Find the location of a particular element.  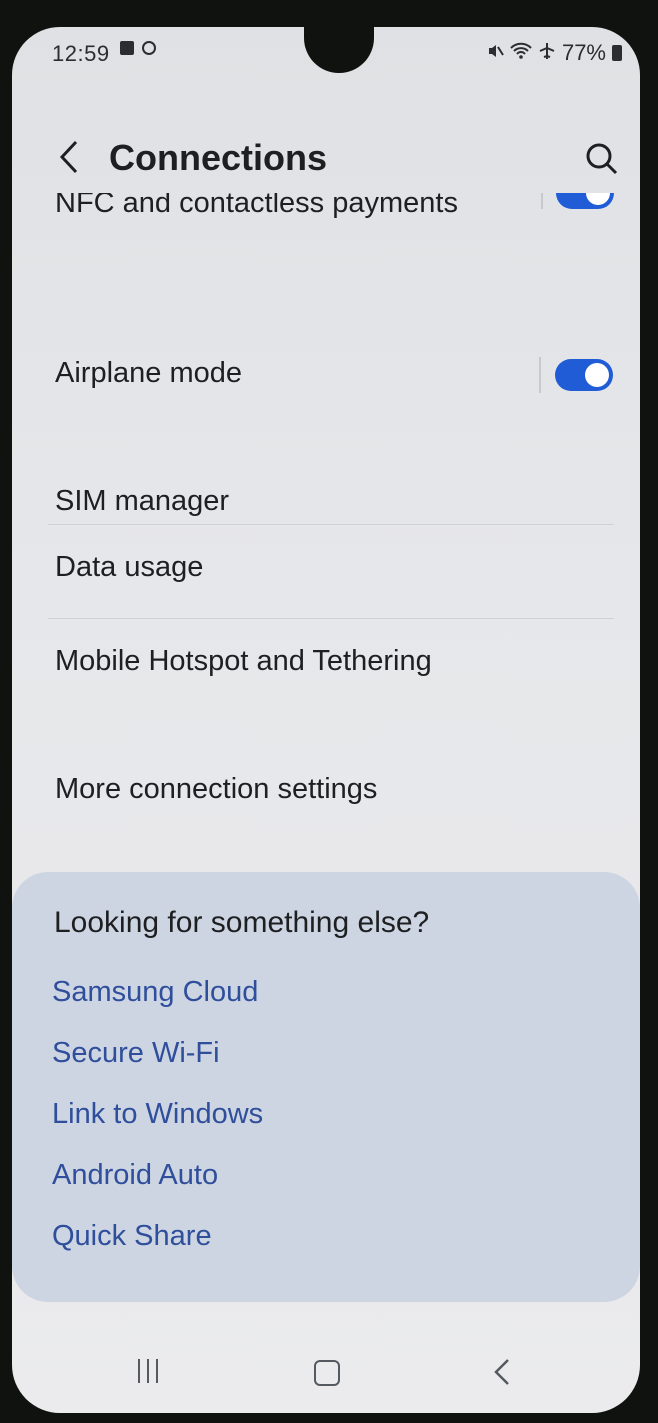

back-icon is located at coordinates (502, 1374).